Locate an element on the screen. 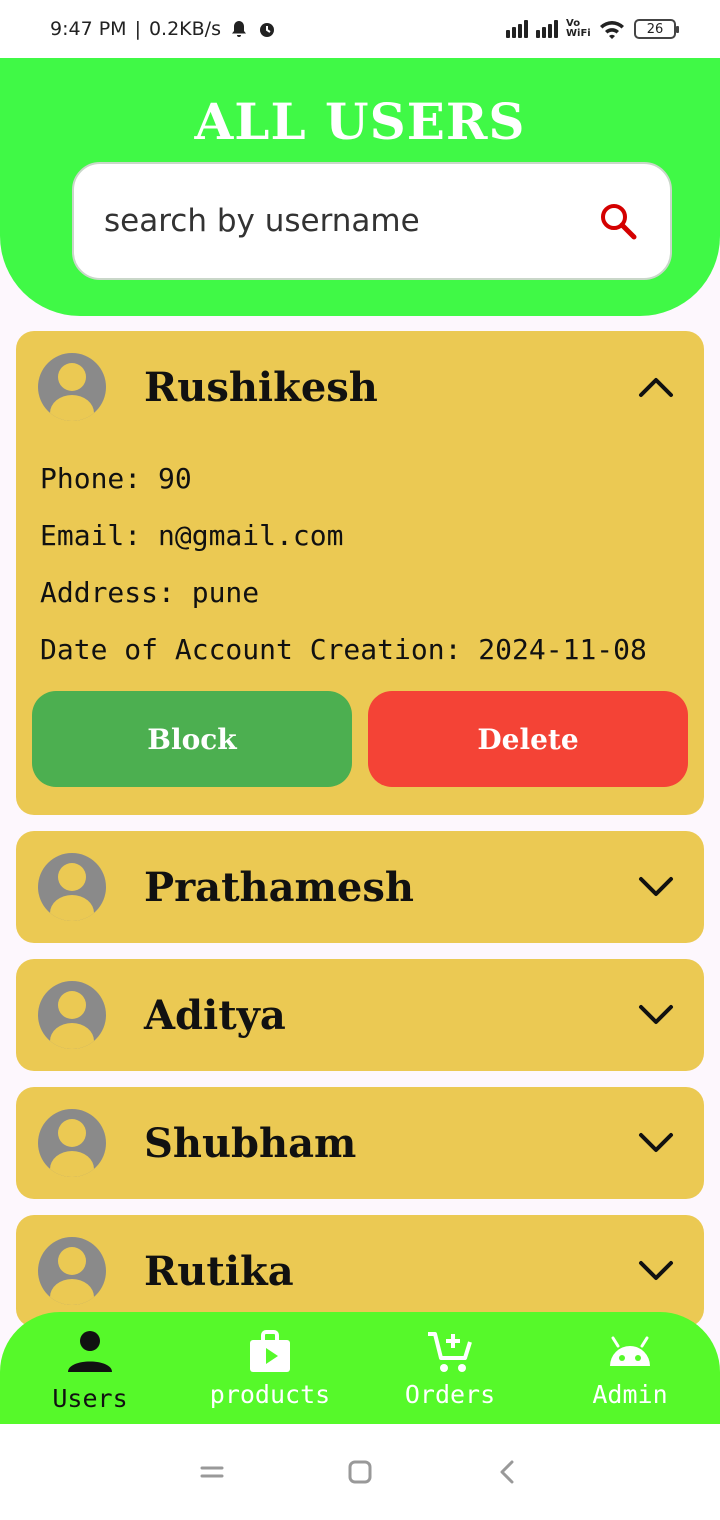 The image size is (720, 1520). bell-muted-icon is located at coordinates (238, 29).